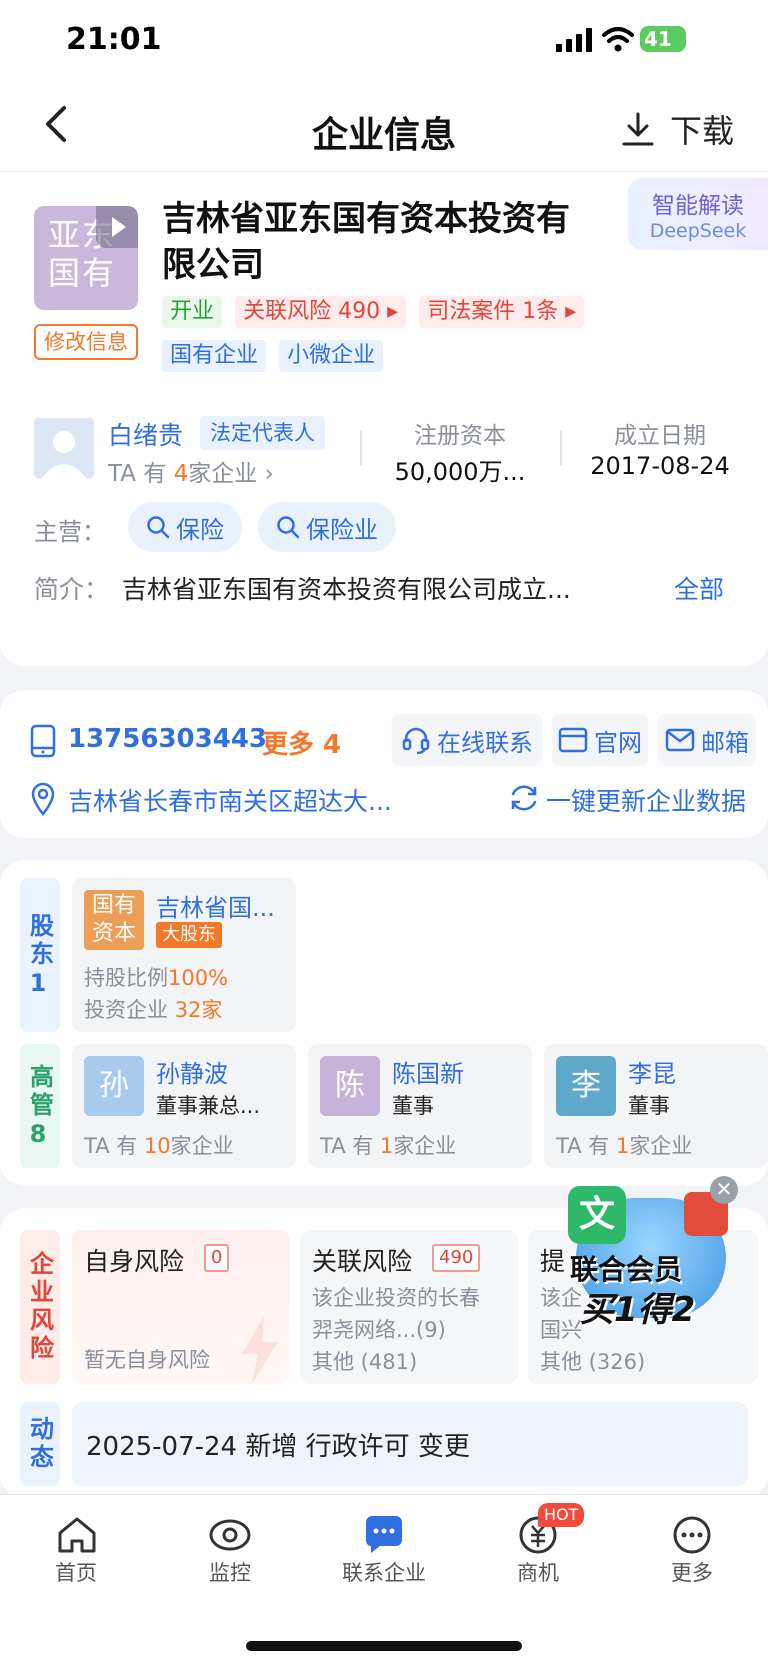  What do you see at coordinates (384, 1646) in the screenshot?
I see `home-indicator` at bounding box center [384, 1646].